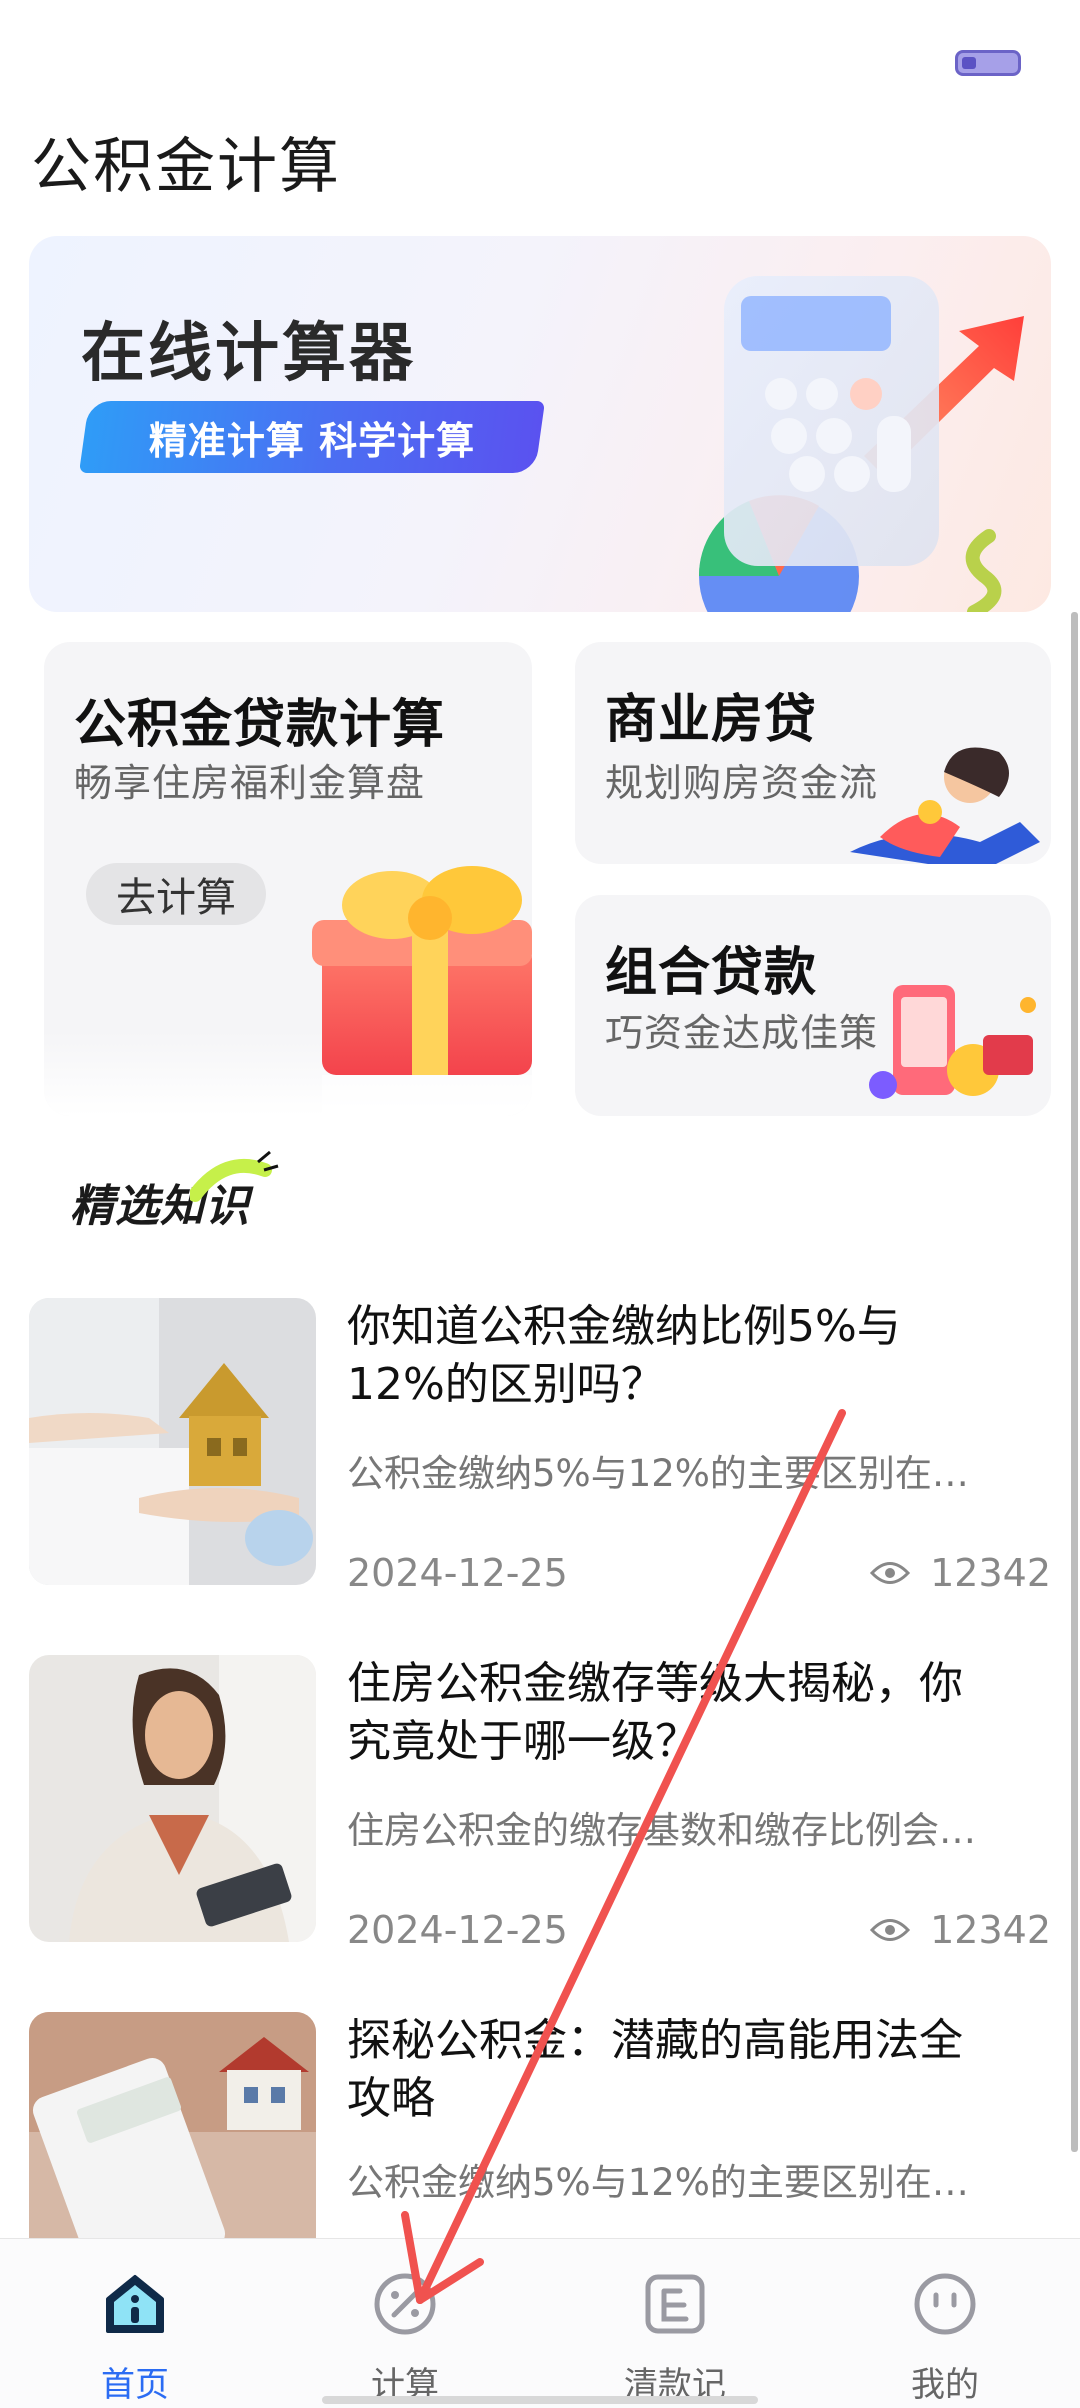 The image size is (1080, 2408). Describe the element at coordinates (945, 805) in the screenshot. I see `woman-illustration` at that location.